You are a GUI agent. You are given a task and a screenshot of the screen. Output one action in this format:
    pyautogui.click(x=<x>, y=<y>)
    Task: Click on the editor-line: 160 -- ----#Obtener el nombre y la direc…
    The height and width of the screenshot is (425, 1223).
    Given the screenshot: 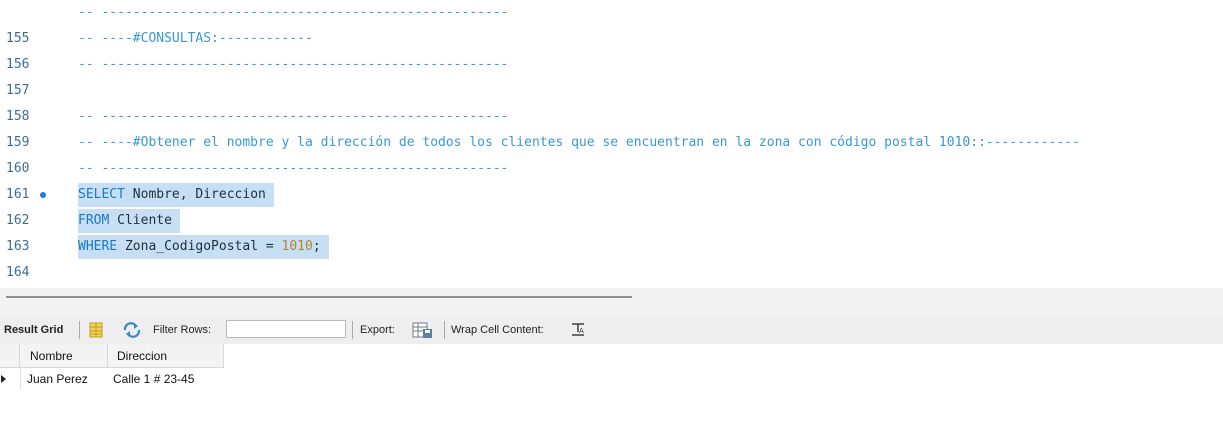 What is the action you would take?
    pyautogui.click(x=611, y=153)
    